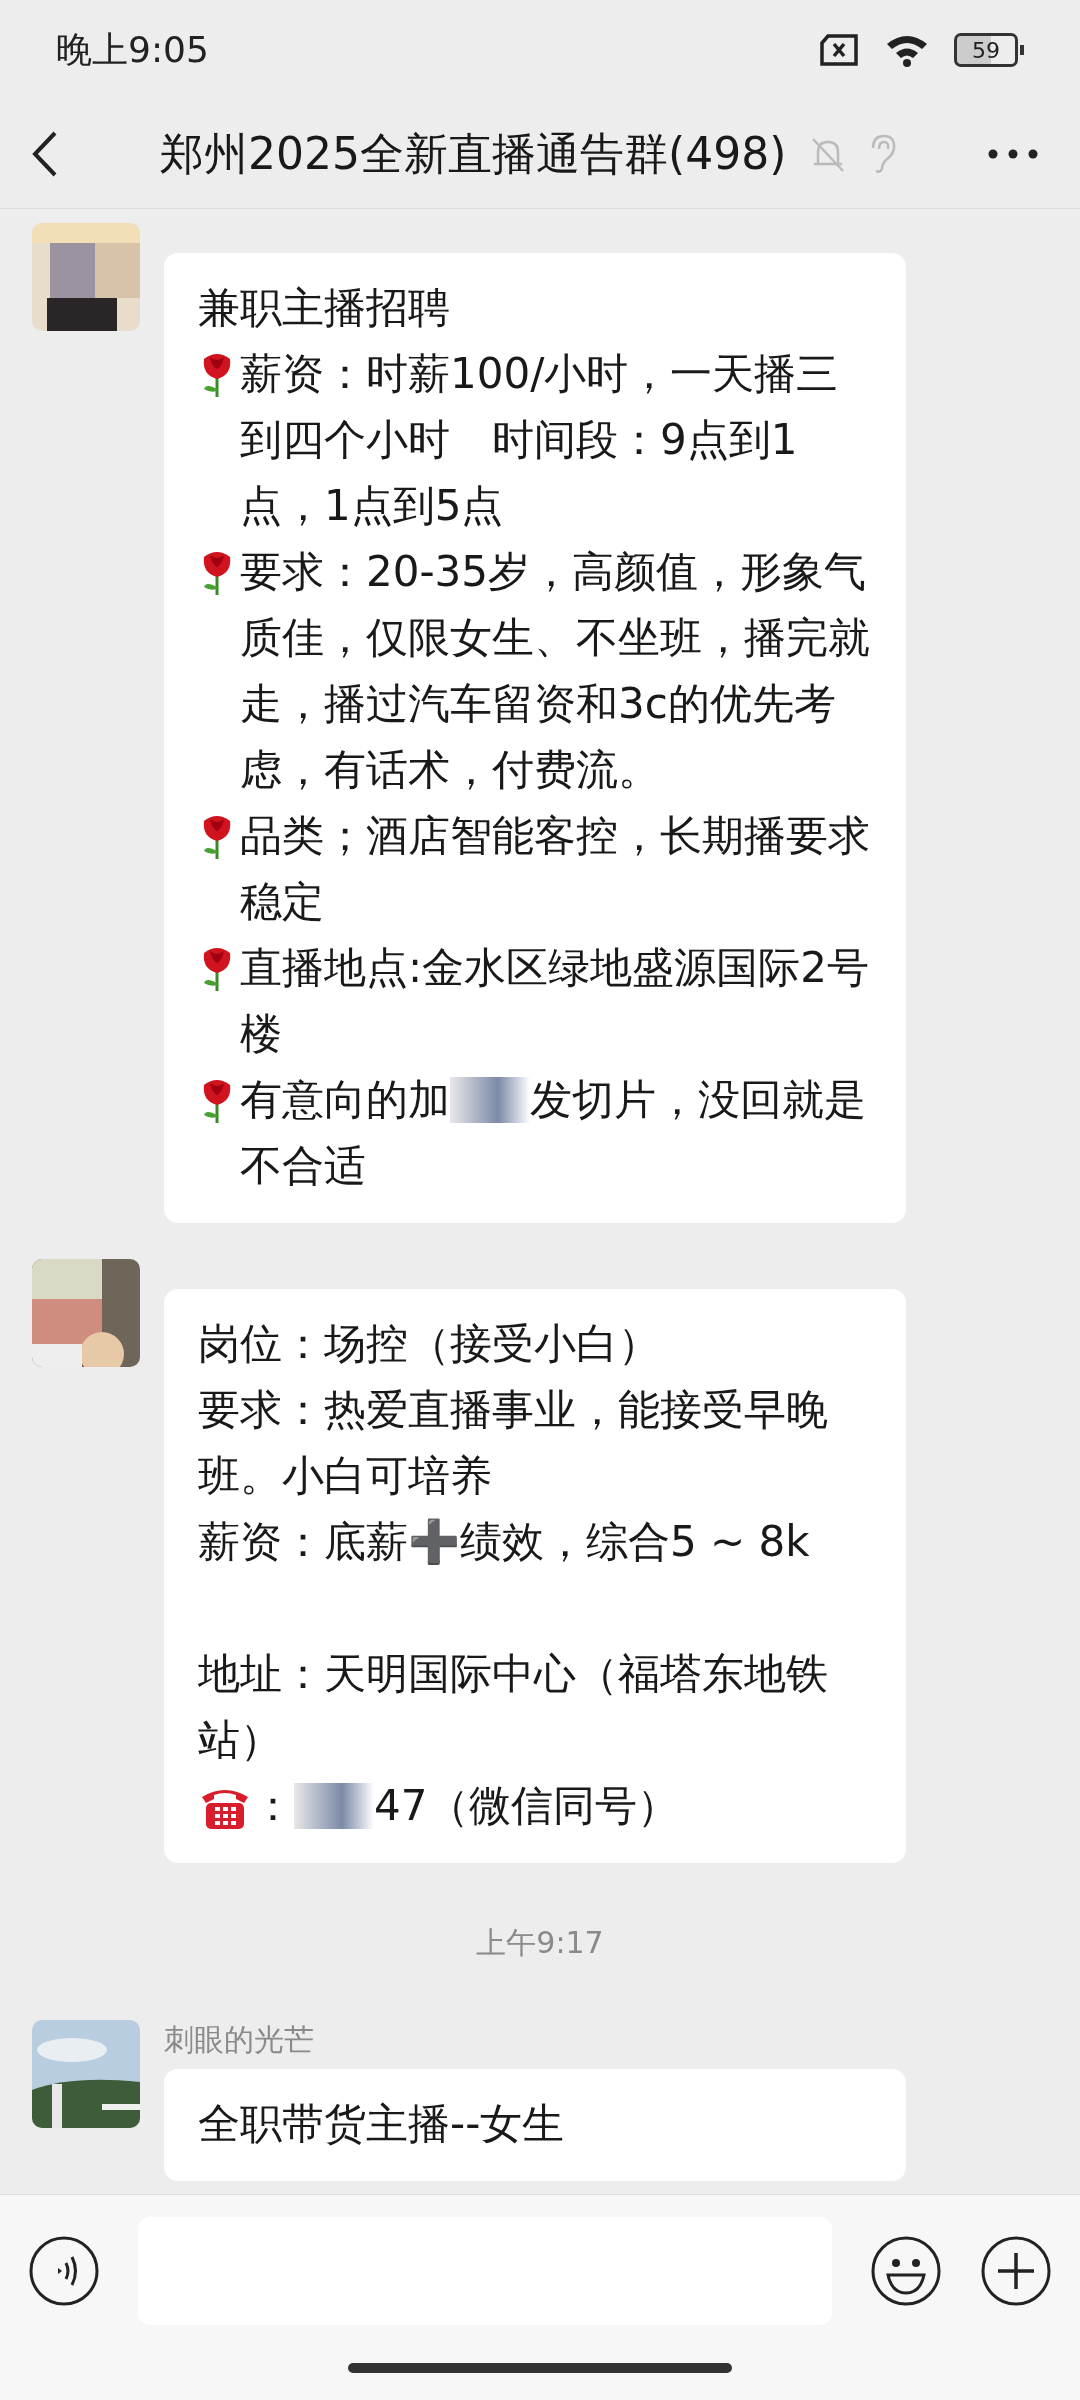 The width and height of the screenshot is (1080, 2400). What do you see at coordinates (513, 1707) in the screenshot?
I see `message-text: 地址：天明国际中心（福塔东地铁站）` at bounding box center [513, 1707].